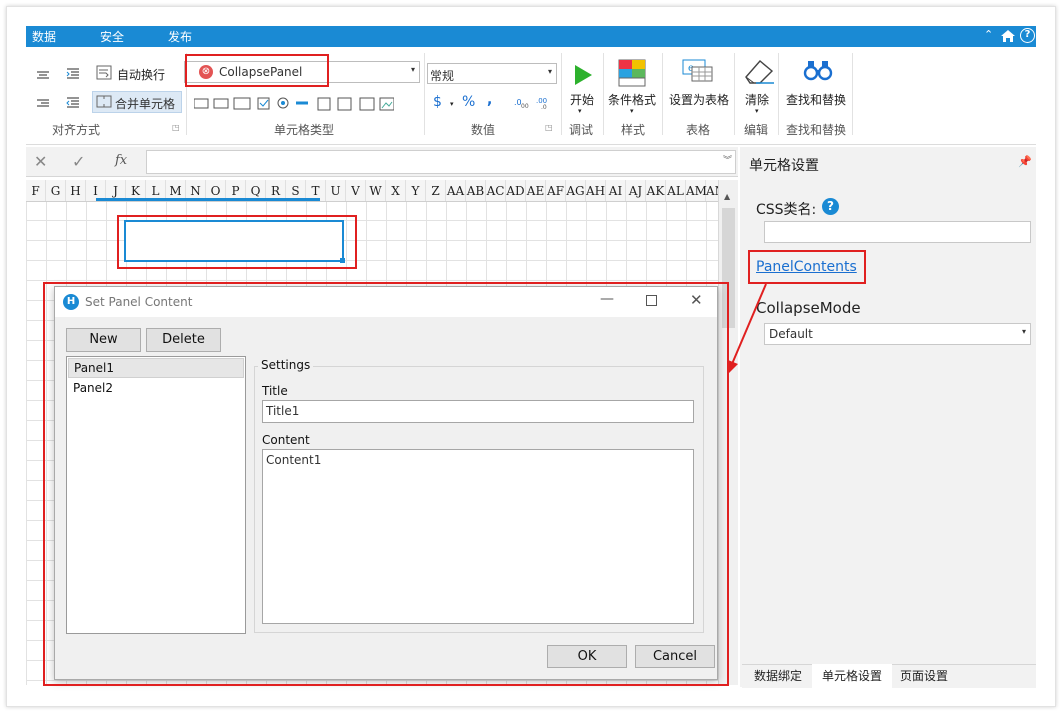 The image size is (1062, 713). I want to click on tab-cell-settings: 单元格设置, so click(852, 676).